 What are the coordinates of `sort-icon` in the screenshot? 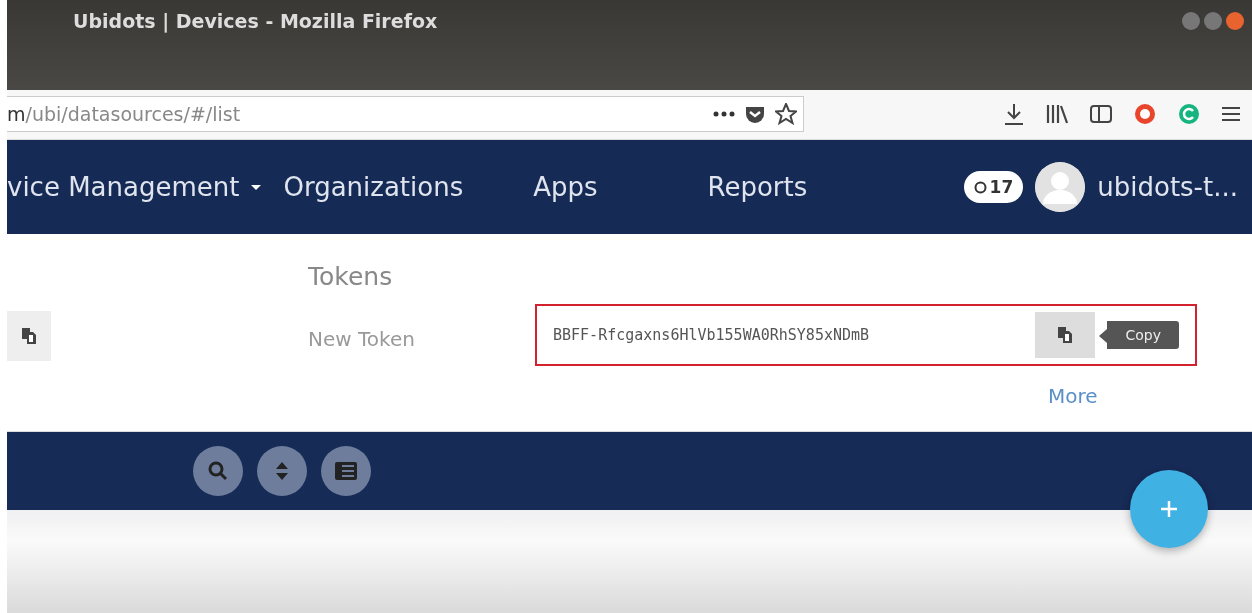 It's located at (282, 471).